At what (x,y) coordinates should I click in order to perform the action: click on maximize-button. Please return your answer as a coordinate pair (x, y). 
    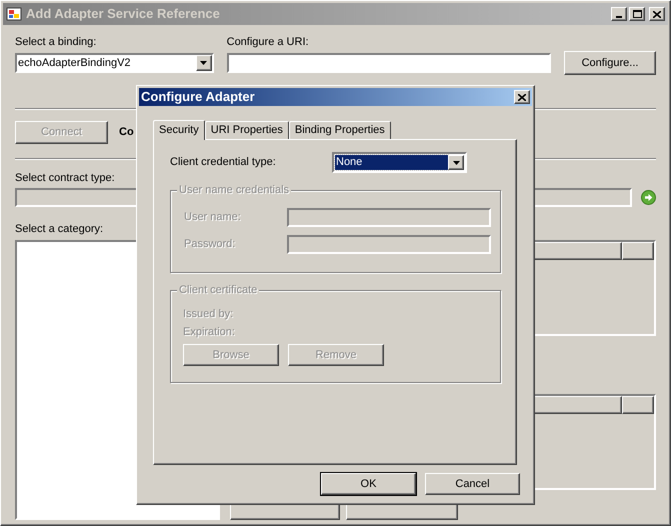
    Looking at the image, I should click on (637, 14).